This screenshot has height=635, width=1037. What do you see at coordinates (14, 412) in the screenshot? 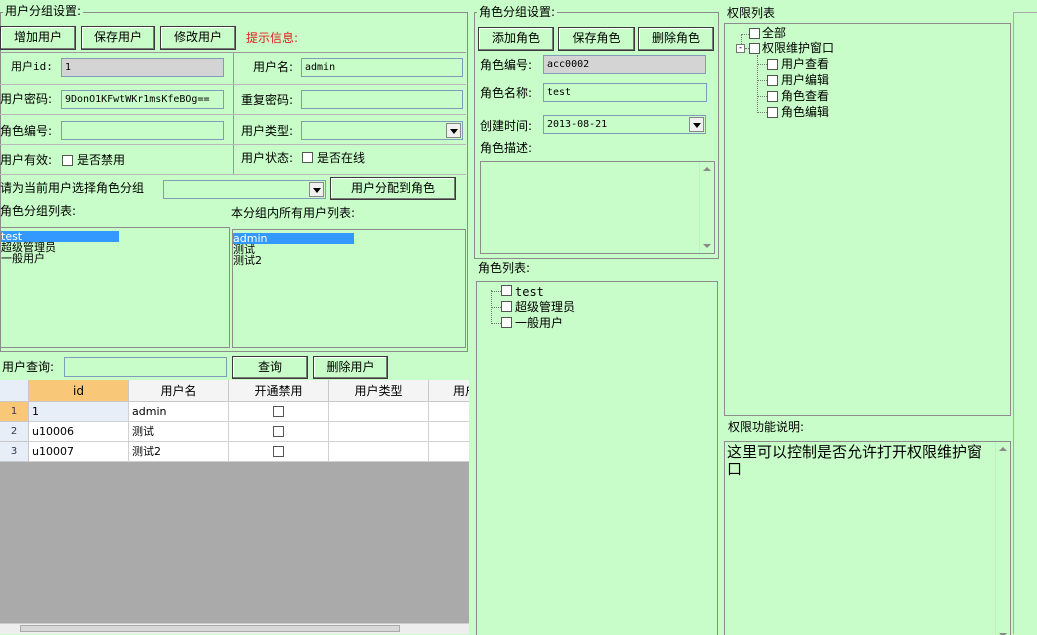
I see `row-header: 1` at bounding box center [14, 412].